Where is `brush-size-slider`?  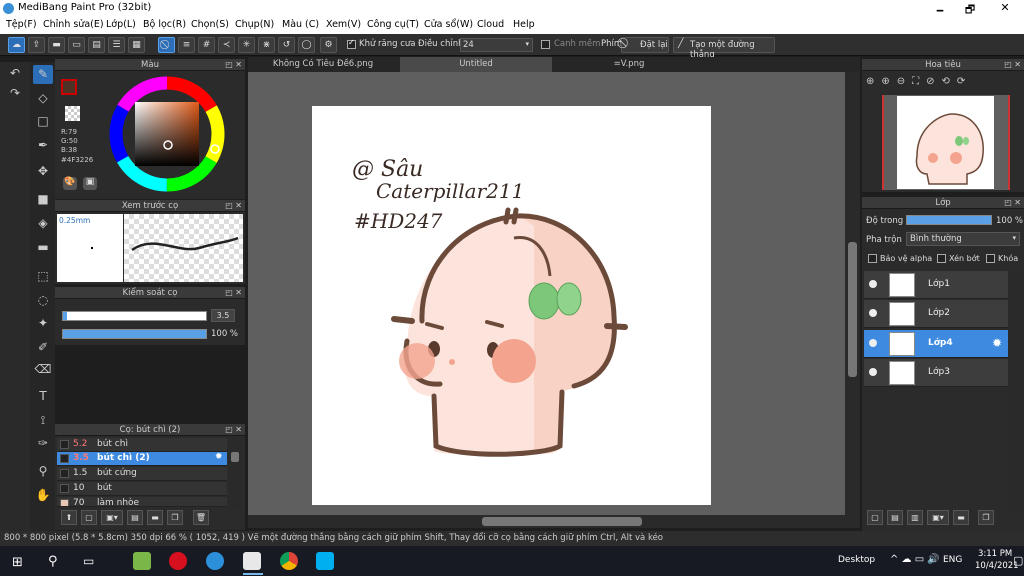 brush-size-slider is located at coordinates (134, 316).